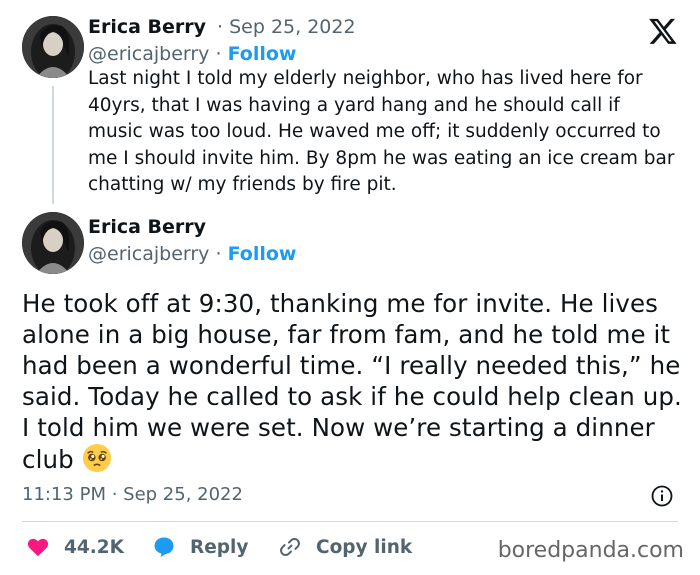  Describe the element at coordinates (662, 496) in the screenshot. I see `info-icon` at that location.